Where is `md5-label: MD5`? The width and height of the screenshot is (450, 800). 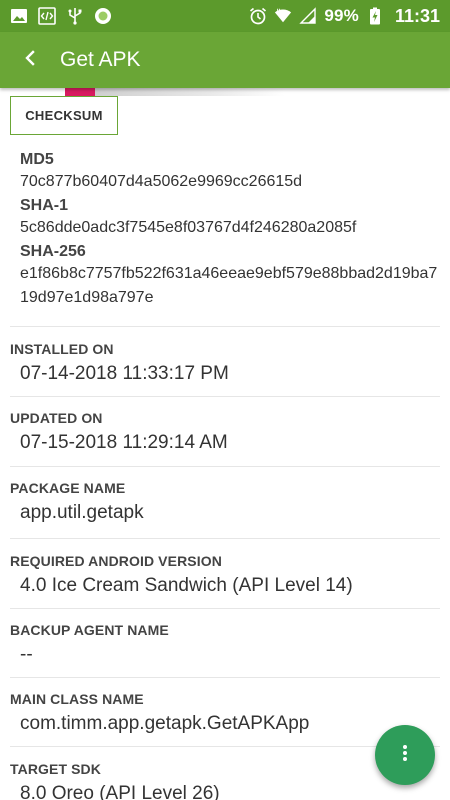 md5-label: MD5 is located at coordinates (37, 159).